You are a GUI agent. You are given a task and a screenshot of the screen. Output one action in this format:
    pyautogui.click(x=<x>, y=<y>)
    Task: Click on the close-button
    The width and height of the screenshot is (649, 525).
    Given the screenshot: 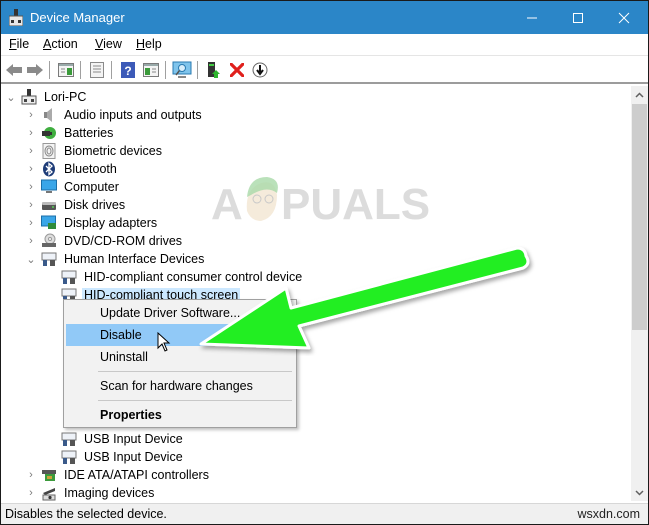 What is the action you would take?
    pyautogui.click(x=624, y=17)
    